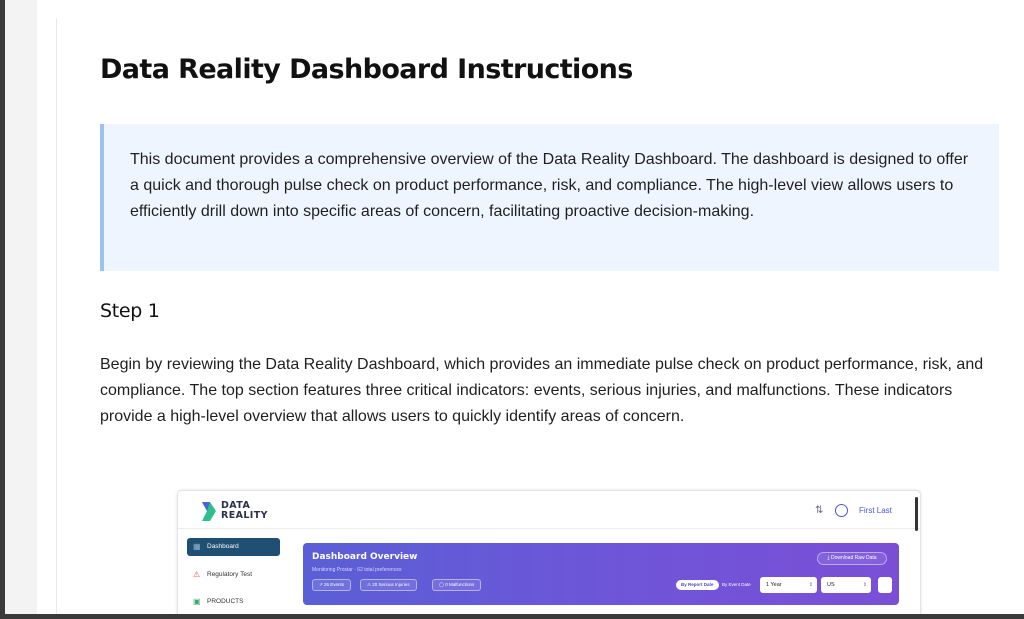 This screenshot has width=1024, height=619. I want to click on window-frame-bottom, so click(512, 616).